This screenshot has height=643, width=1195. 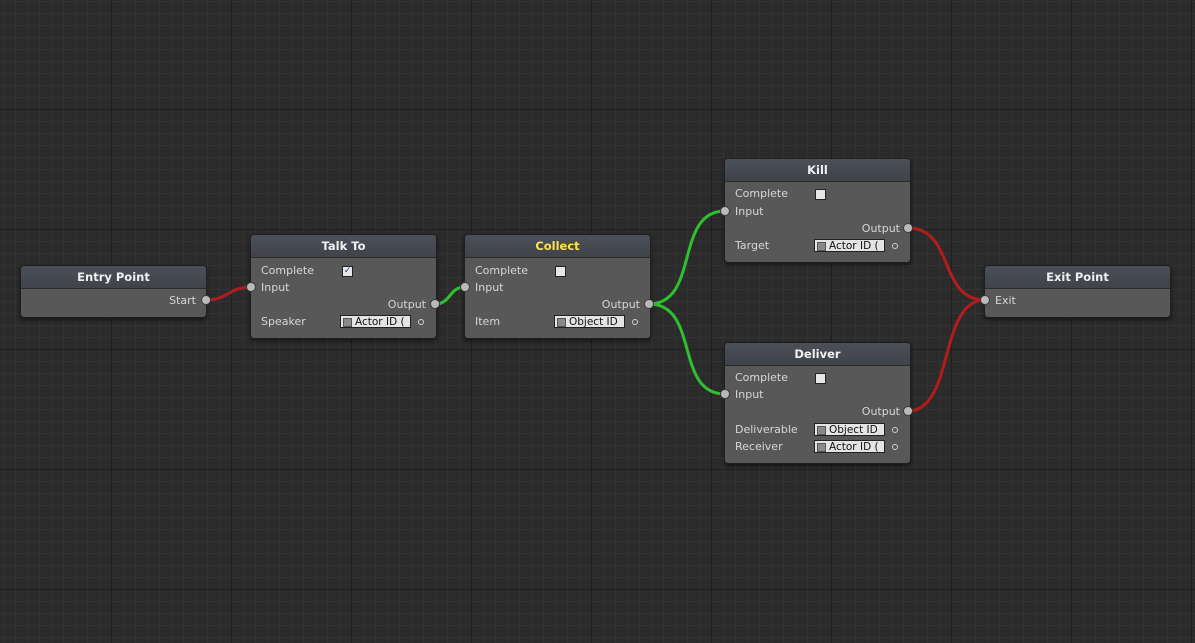 I want to click on receiver-value: Actor ID (, so click(x=854, y=447).